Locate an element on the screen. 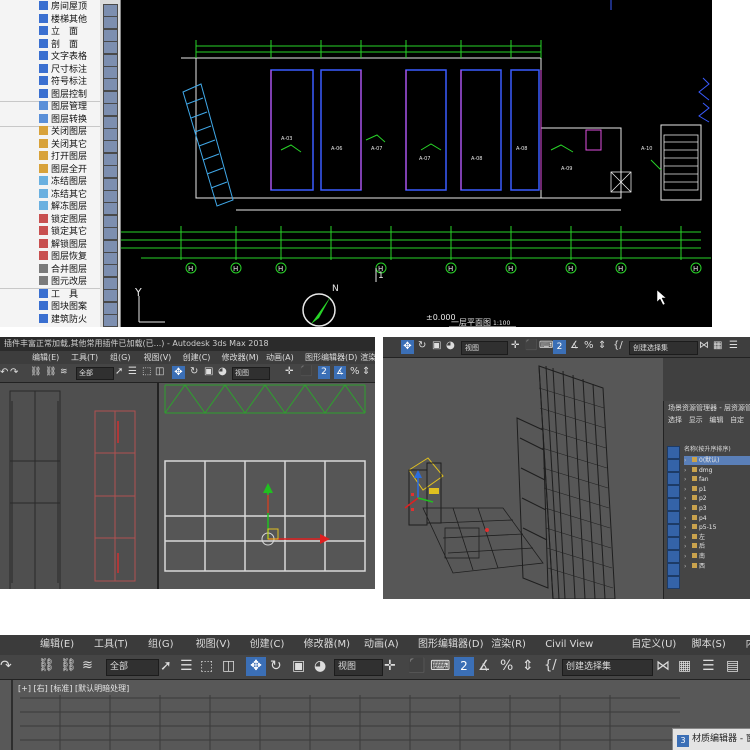 The height and width of the screenshot is (750, 750). layer-row: › 后 is located at coordinates (717, 546).